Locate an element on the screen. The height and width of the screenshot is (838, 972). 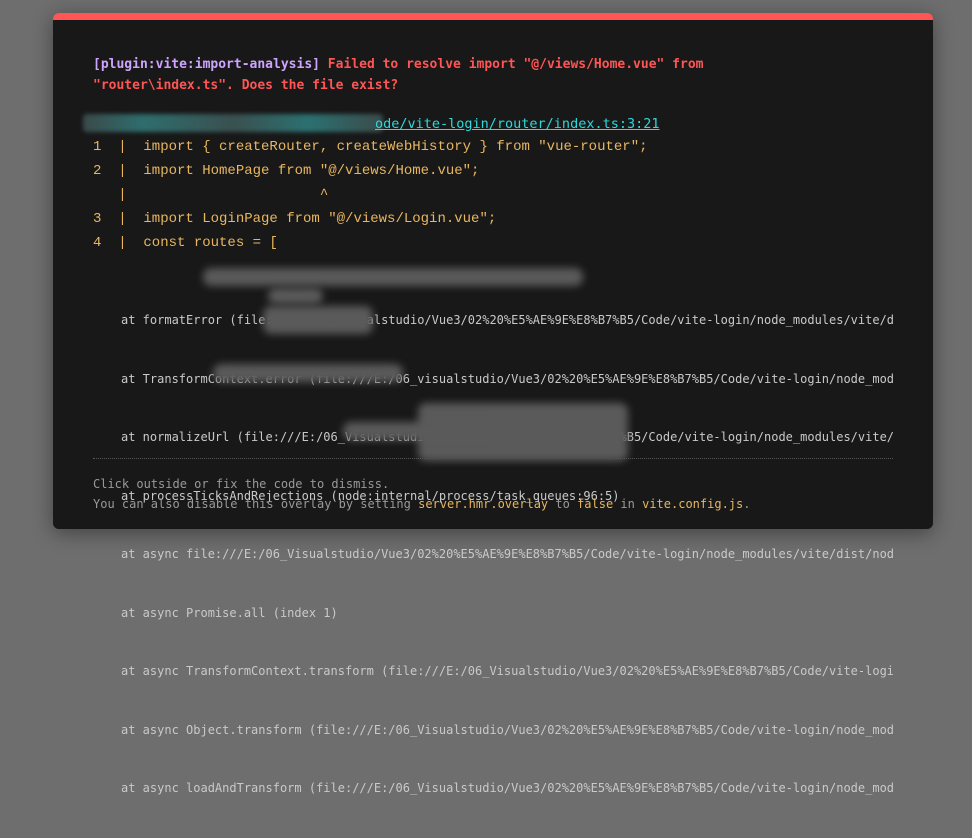
redacted-path is located at coordinates (233, 123).